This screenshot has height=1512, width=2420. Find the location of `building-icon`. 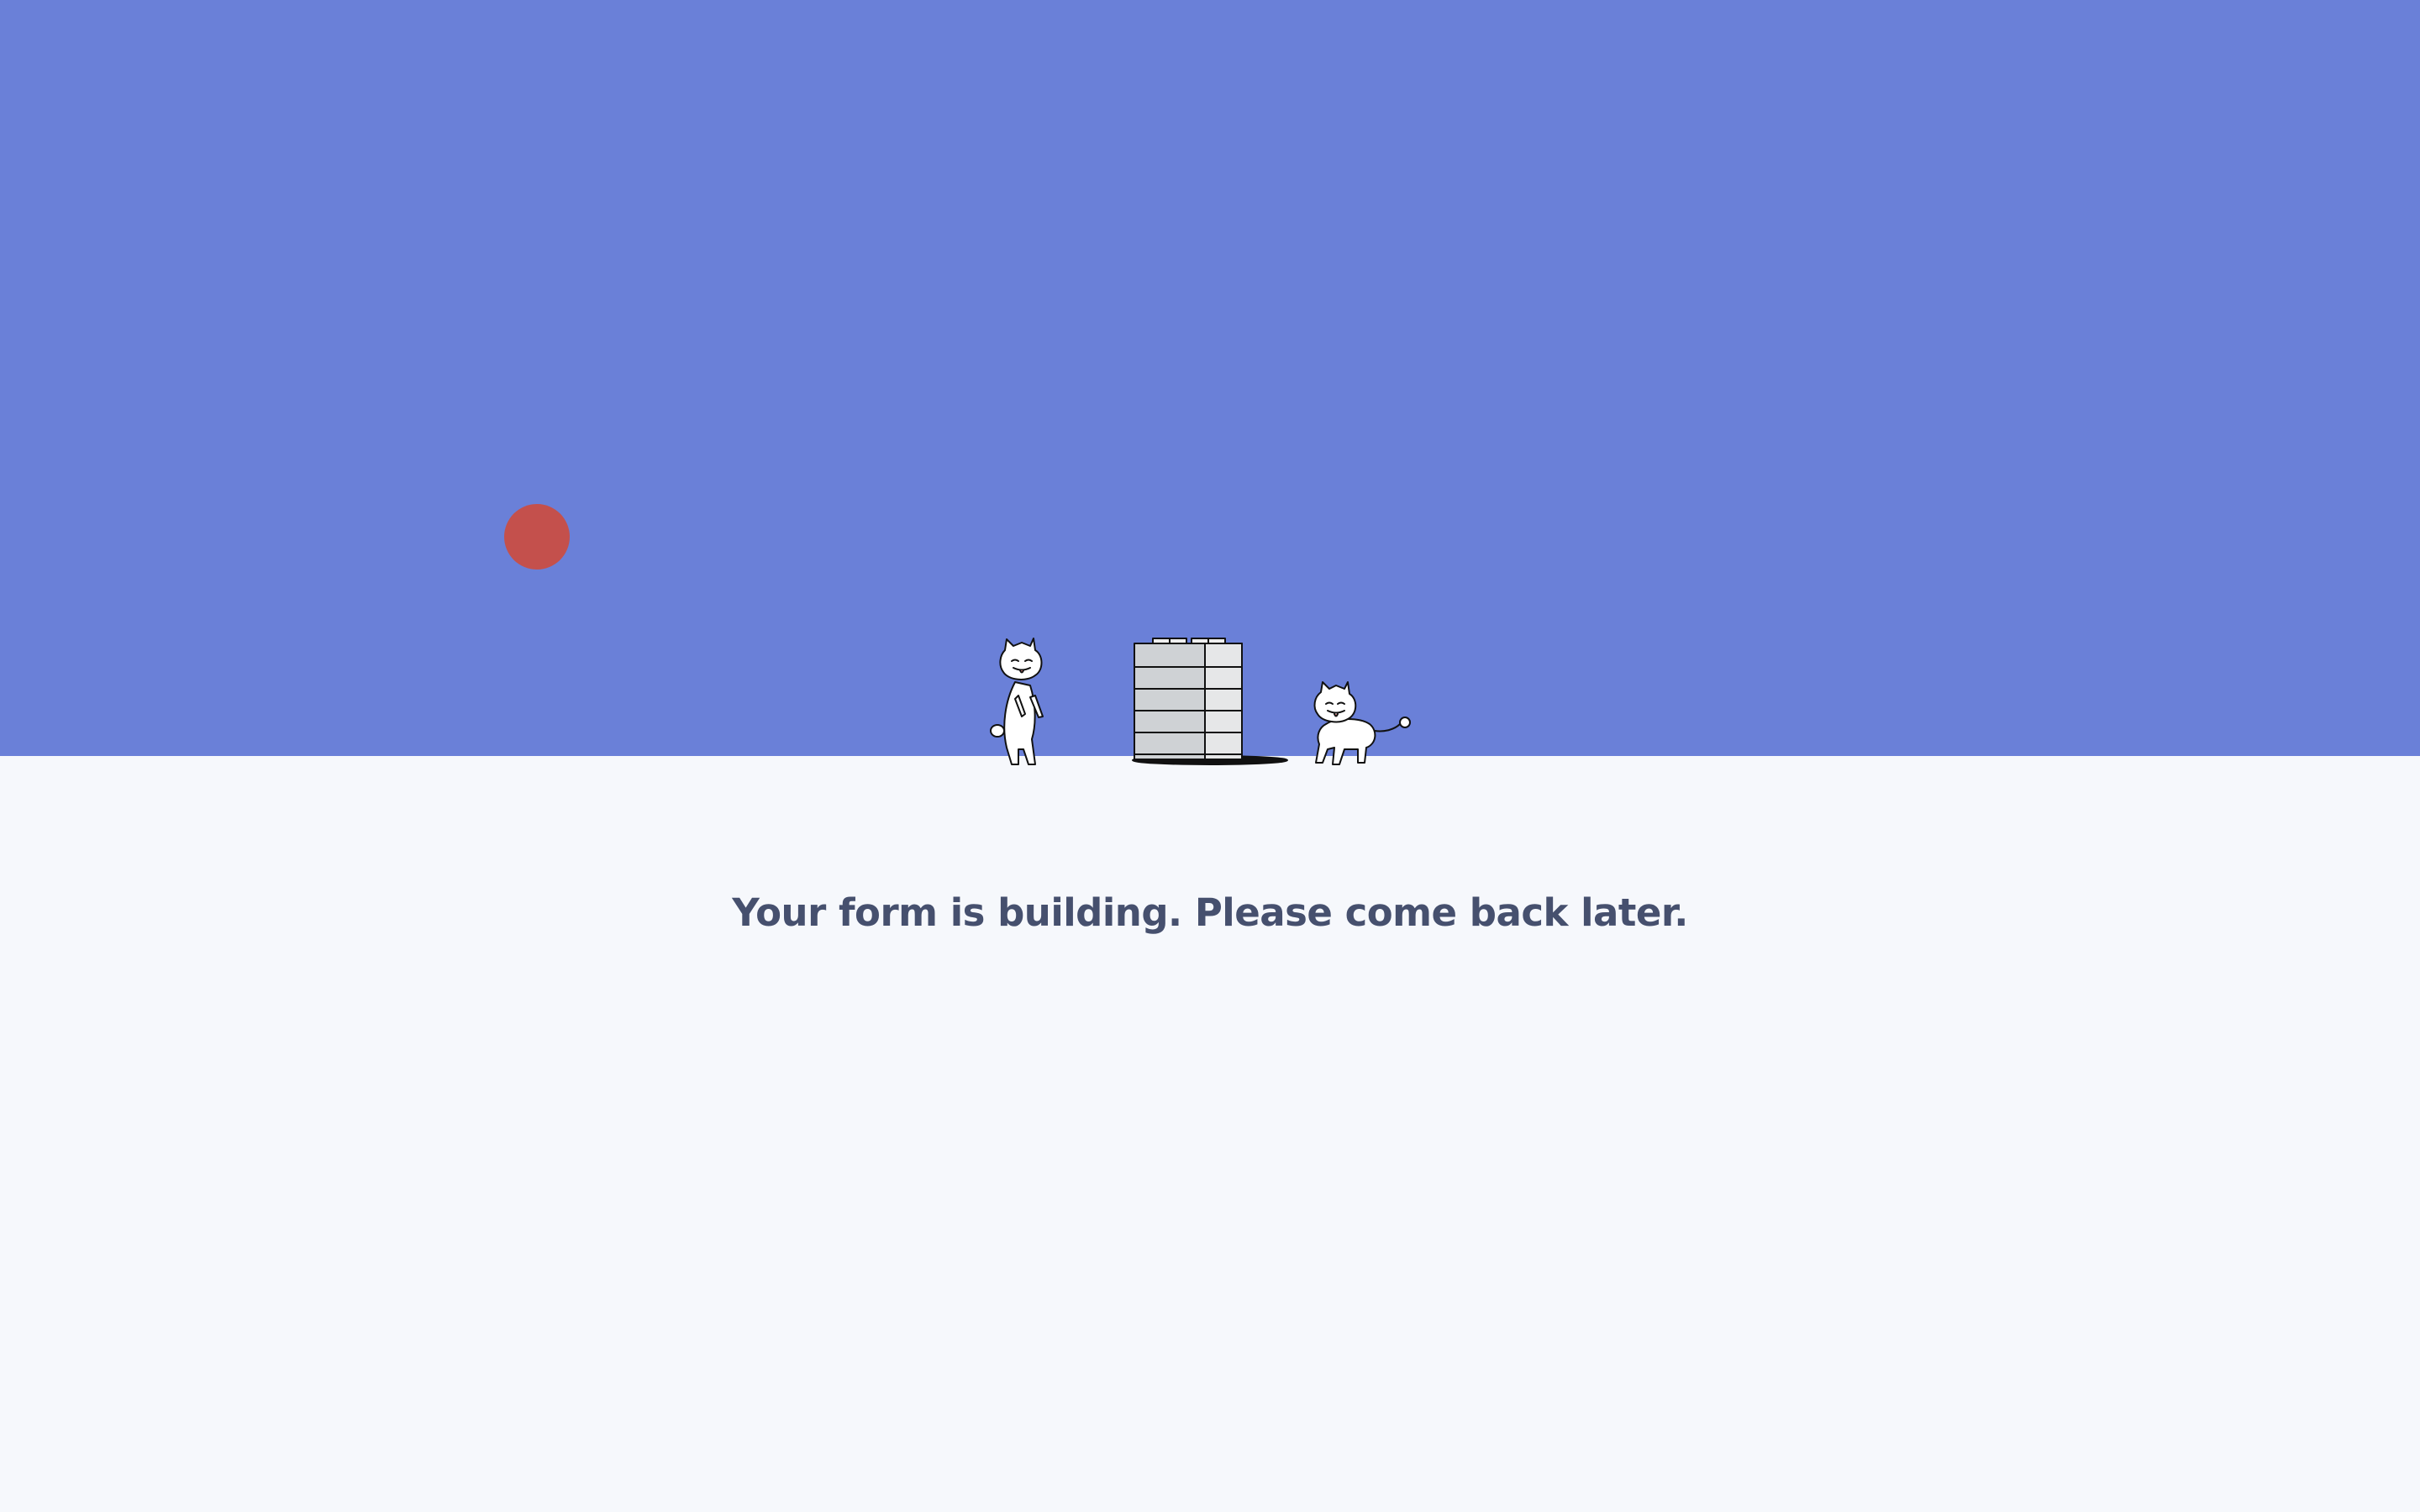

building-icon is located at coordinates (1210, 701).